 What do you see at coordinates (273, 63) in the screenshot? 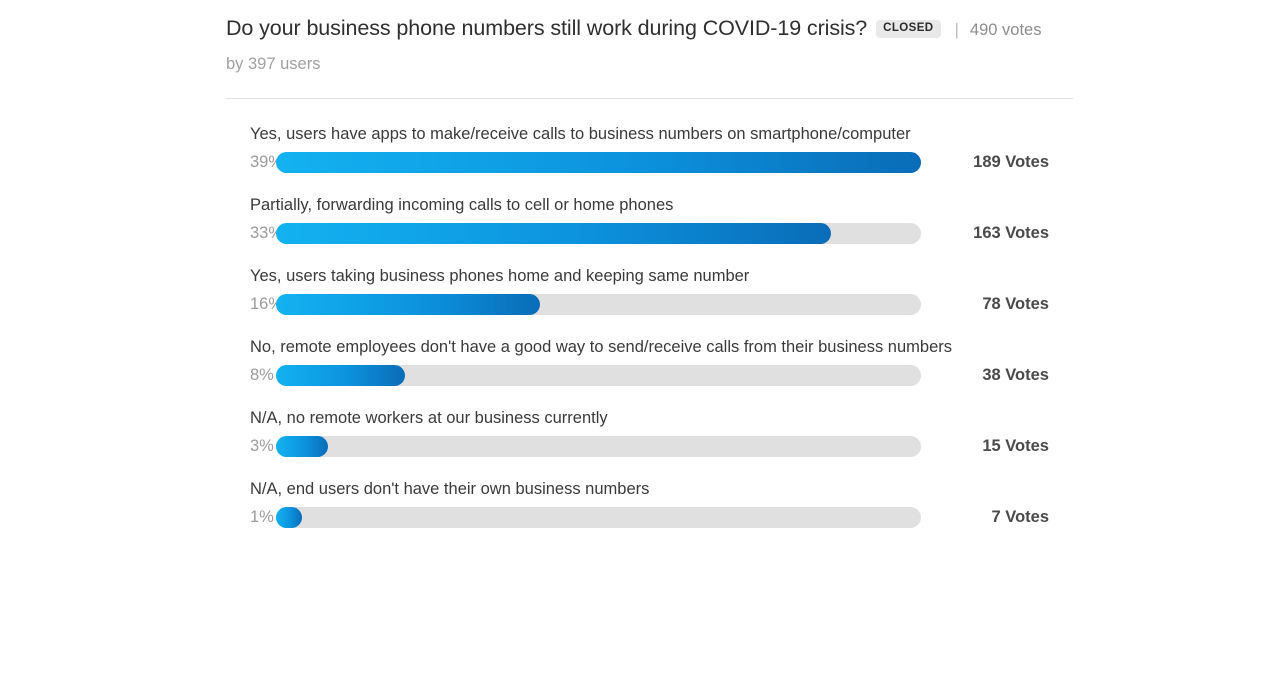
I see `poll-subtitle: by 397 users` at bounding box center [273, 63].